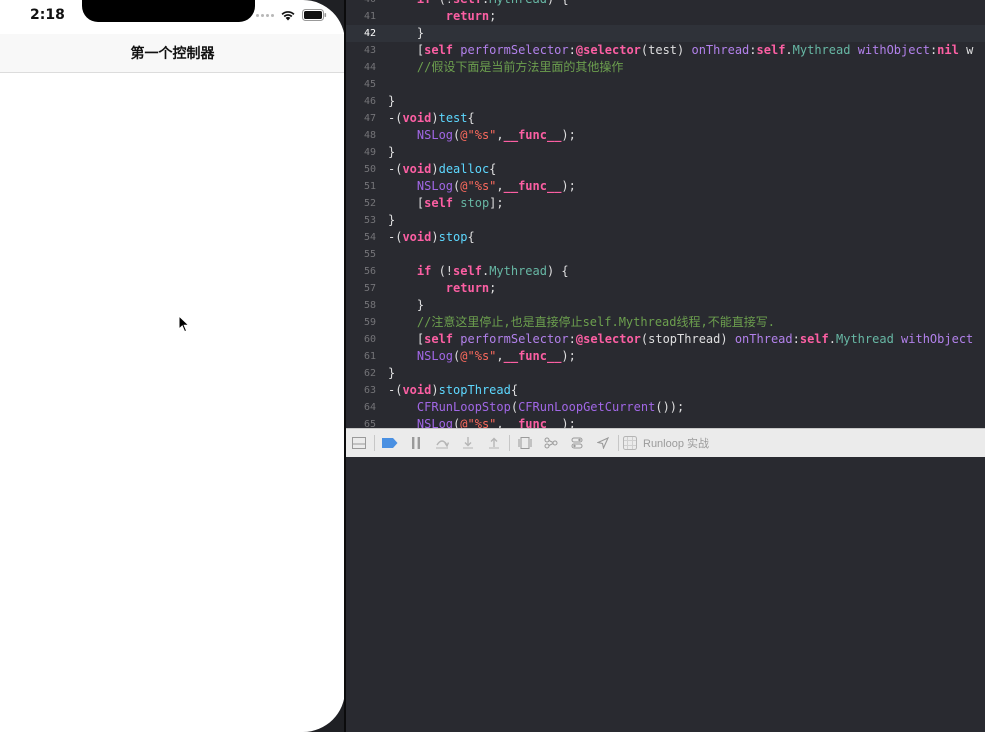  Describe the element at coordinates (369, 152) in the screenshot. I see `line-number: 49` at that location.